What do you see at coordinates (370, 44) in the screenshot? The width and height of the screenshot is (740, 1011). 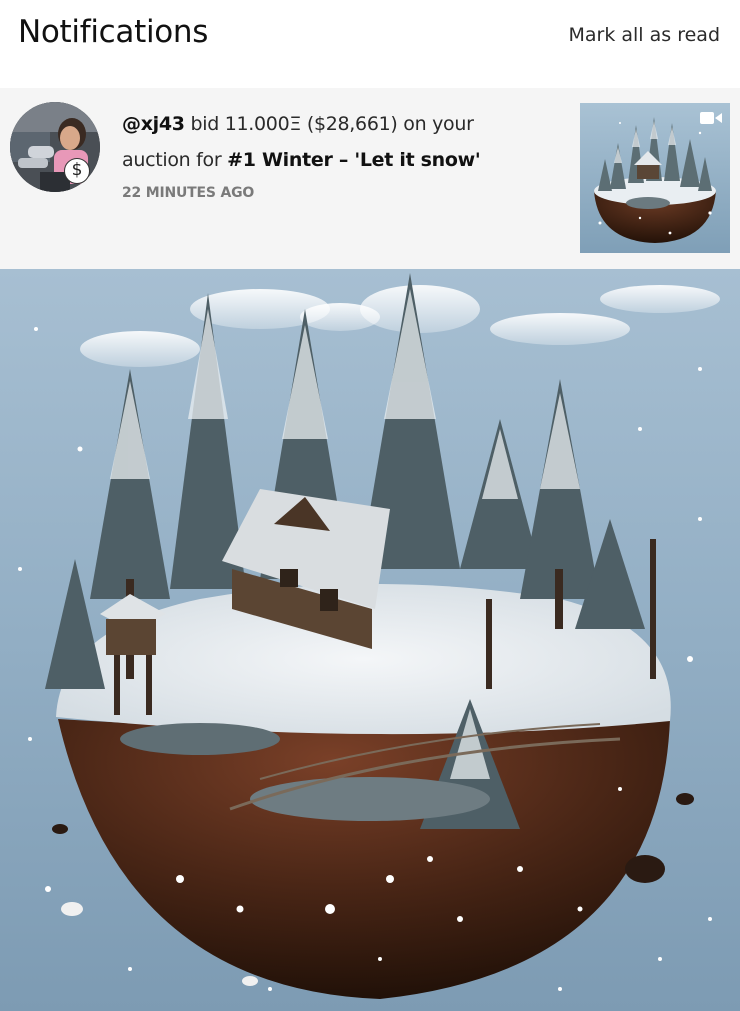 I see `notifications-header: Notifications Mark all as read` at bounding box center [370, 44].